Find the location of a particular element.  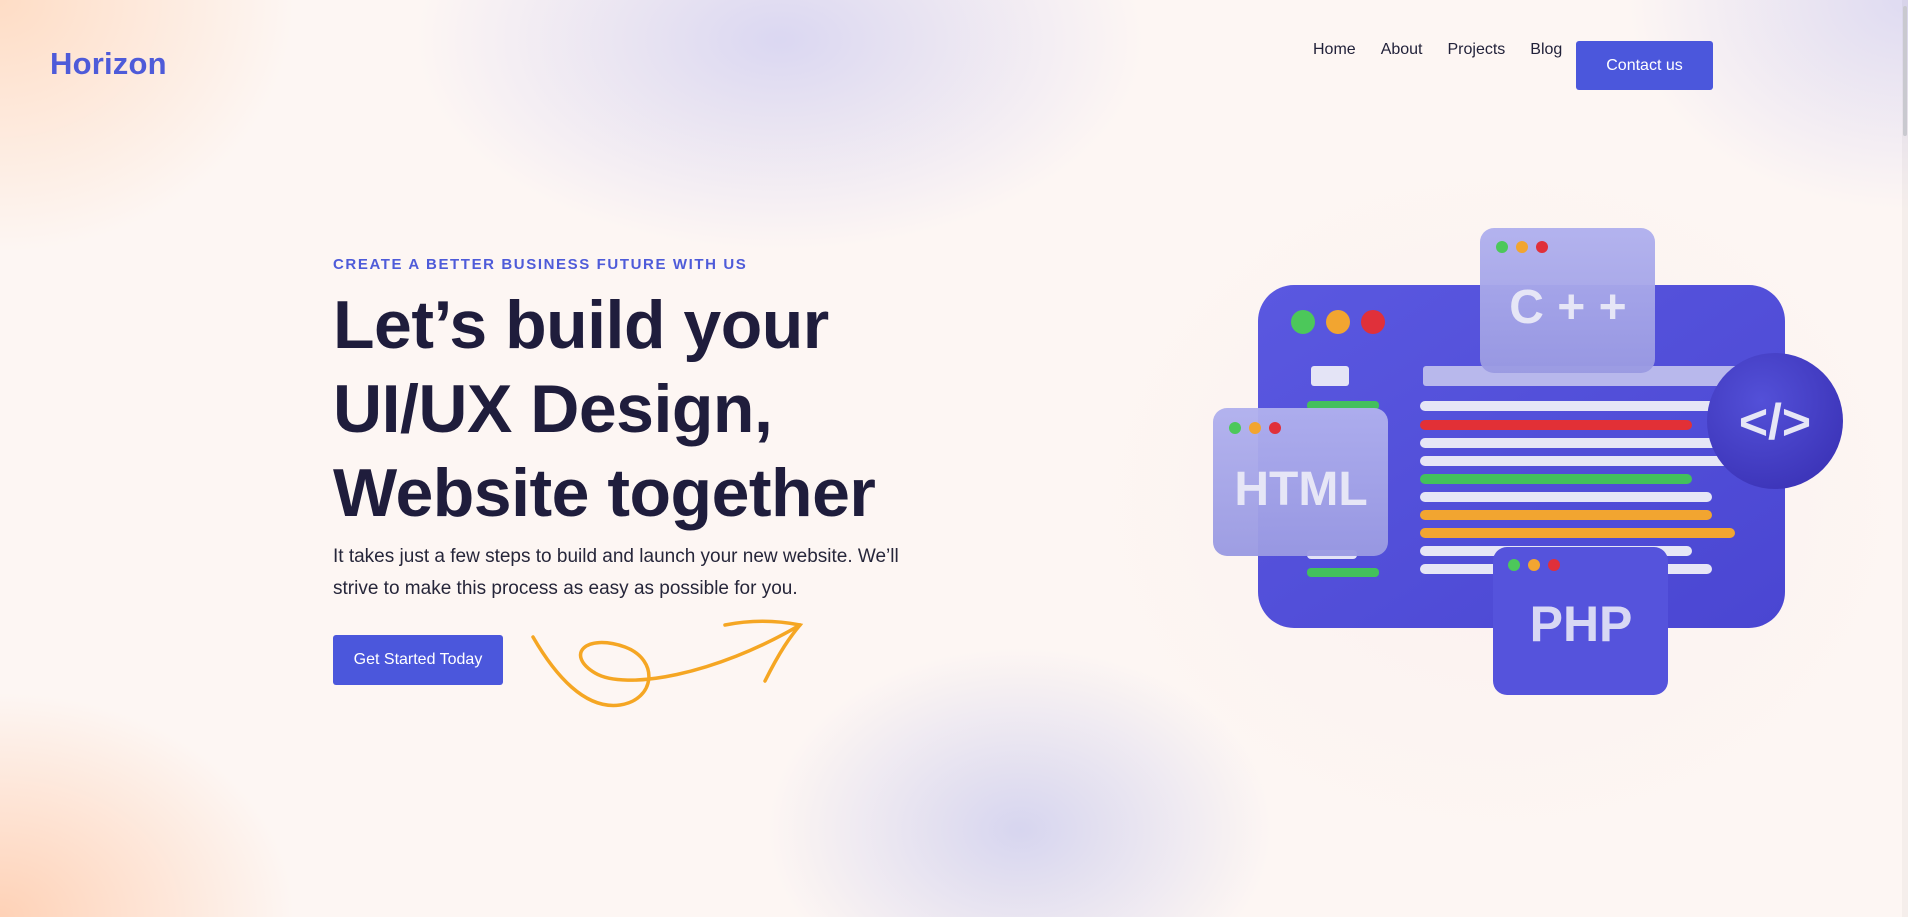

code-badge: </> is located at coordinates (1775, 421).